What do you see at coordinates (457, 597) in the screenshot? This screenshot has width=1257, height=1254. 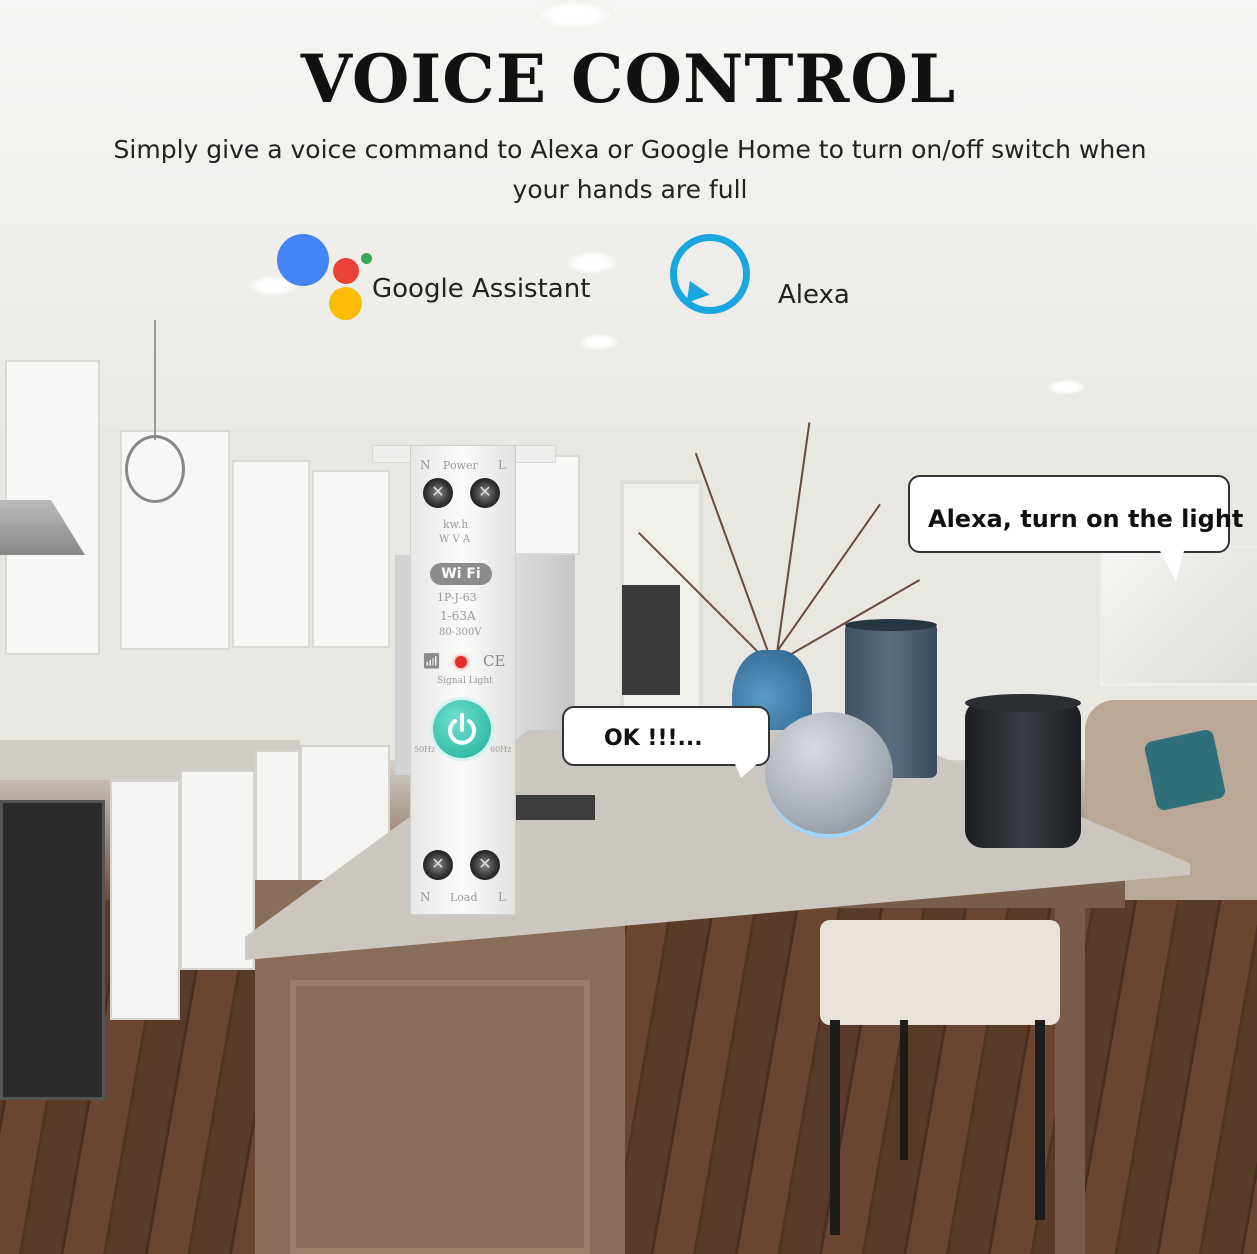 I see `model-label: 1P-J-63` at bounding box center [457, 597].